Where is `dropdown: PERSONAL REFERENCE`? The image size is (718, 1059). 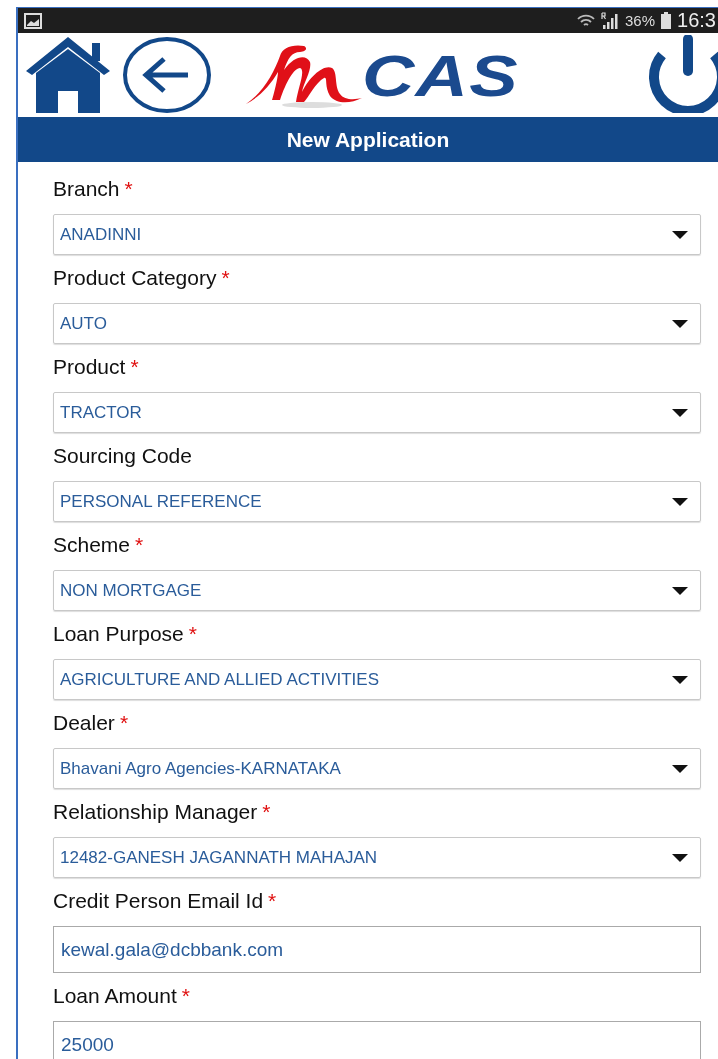 dropdown: PERSONAL REFERENCE is located at coordinates (377, 501).